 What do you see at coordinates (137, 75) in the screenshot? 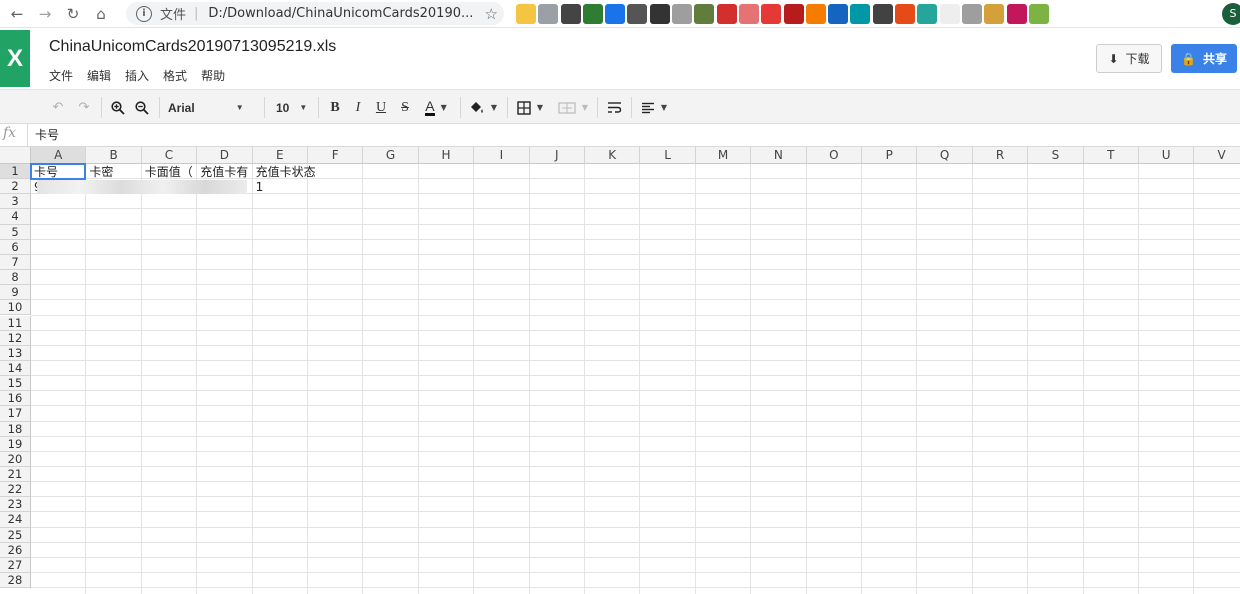
I see `menu-insert: 插入` at bounding box center [137, 75].